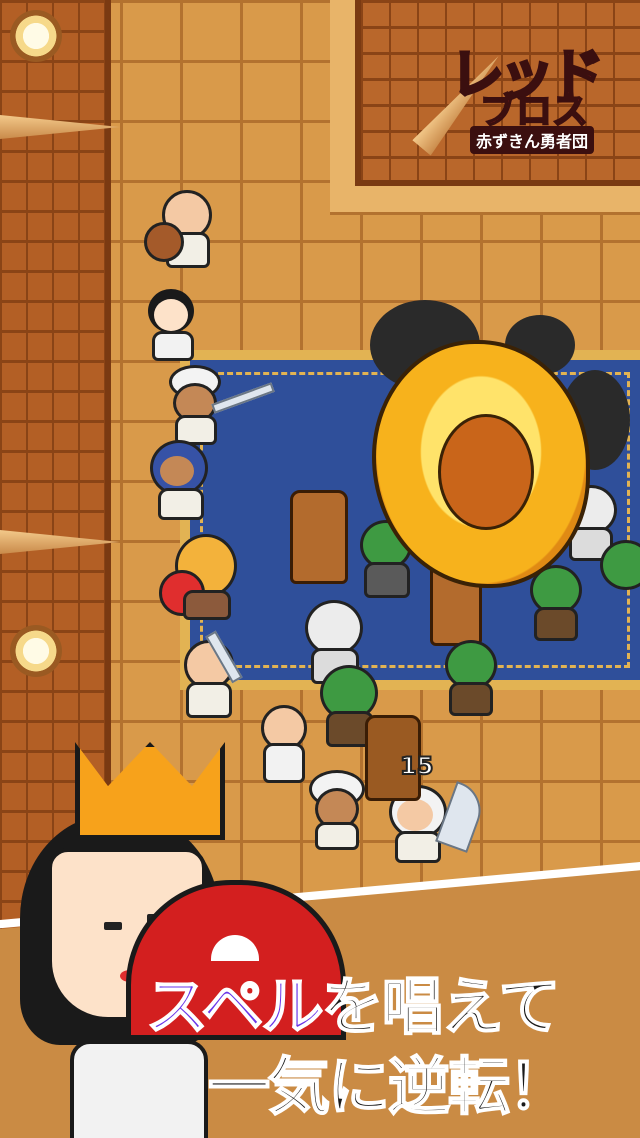 This screenshot has height=1138, width=640. I want to click on queen-gown, so click(139, 1089).